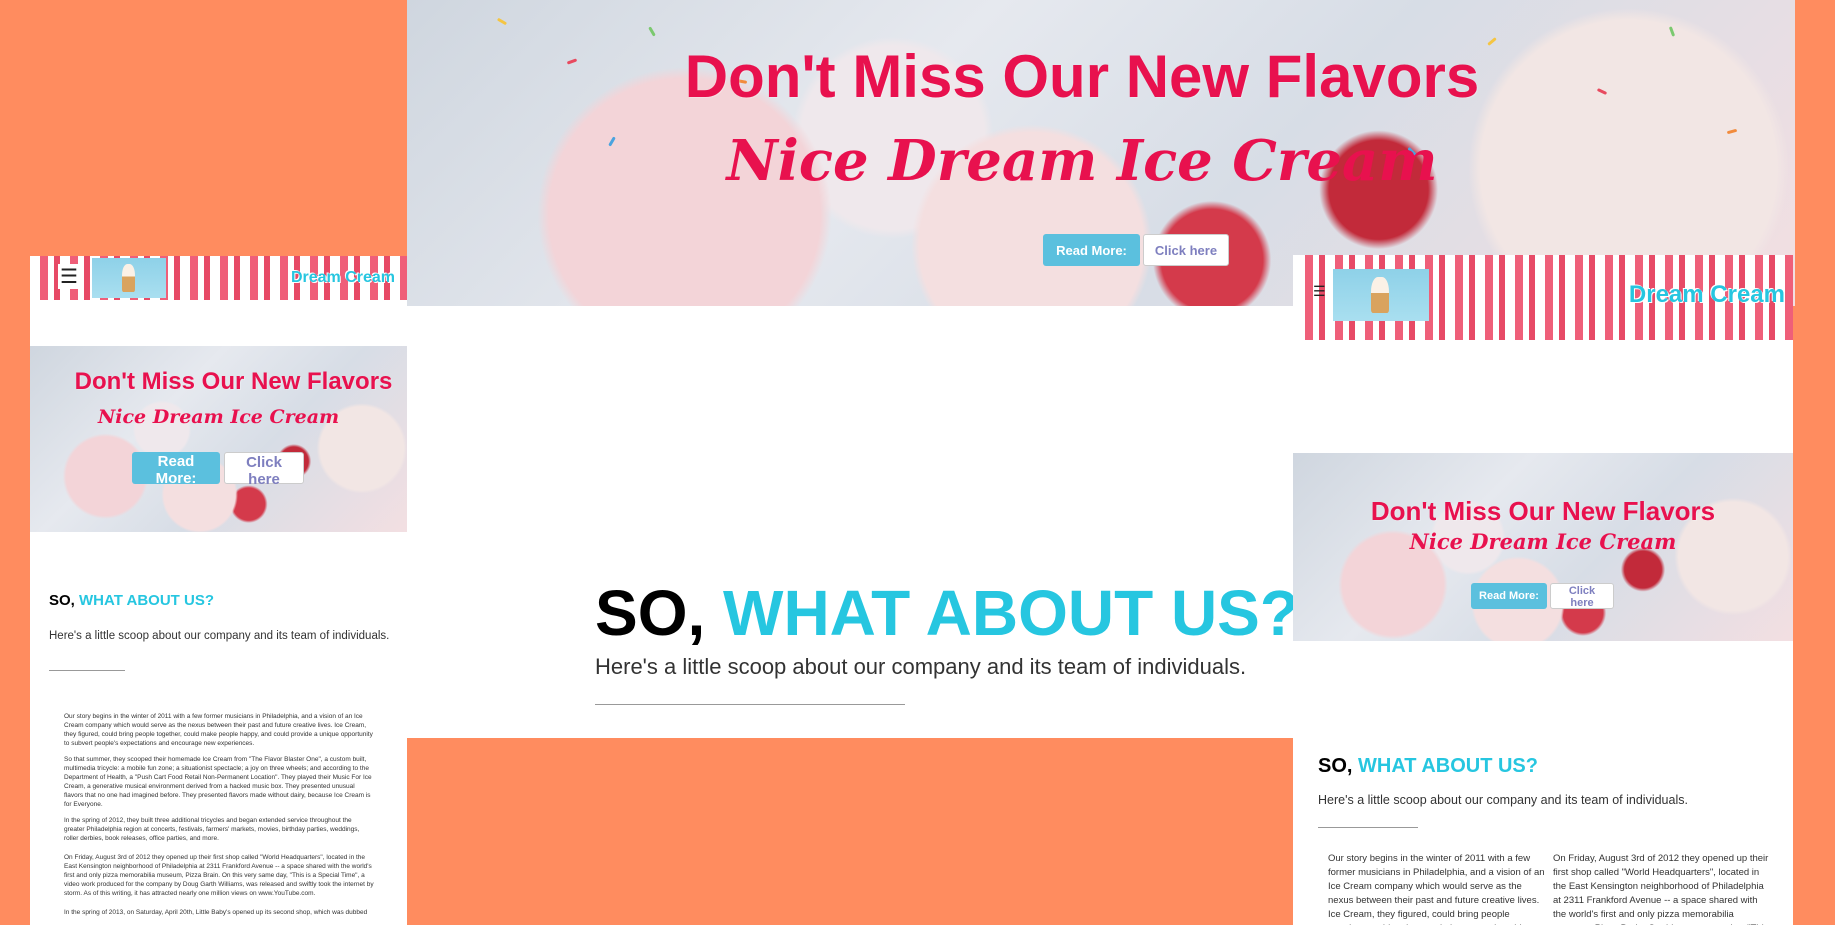 Image resolution: width=1835 pixels, height=925 pixels. What do you see at coordinates (264, 470) in the screenshot?
I see `mobile-click-here-button: Click here` at bounding box center [264, 470].